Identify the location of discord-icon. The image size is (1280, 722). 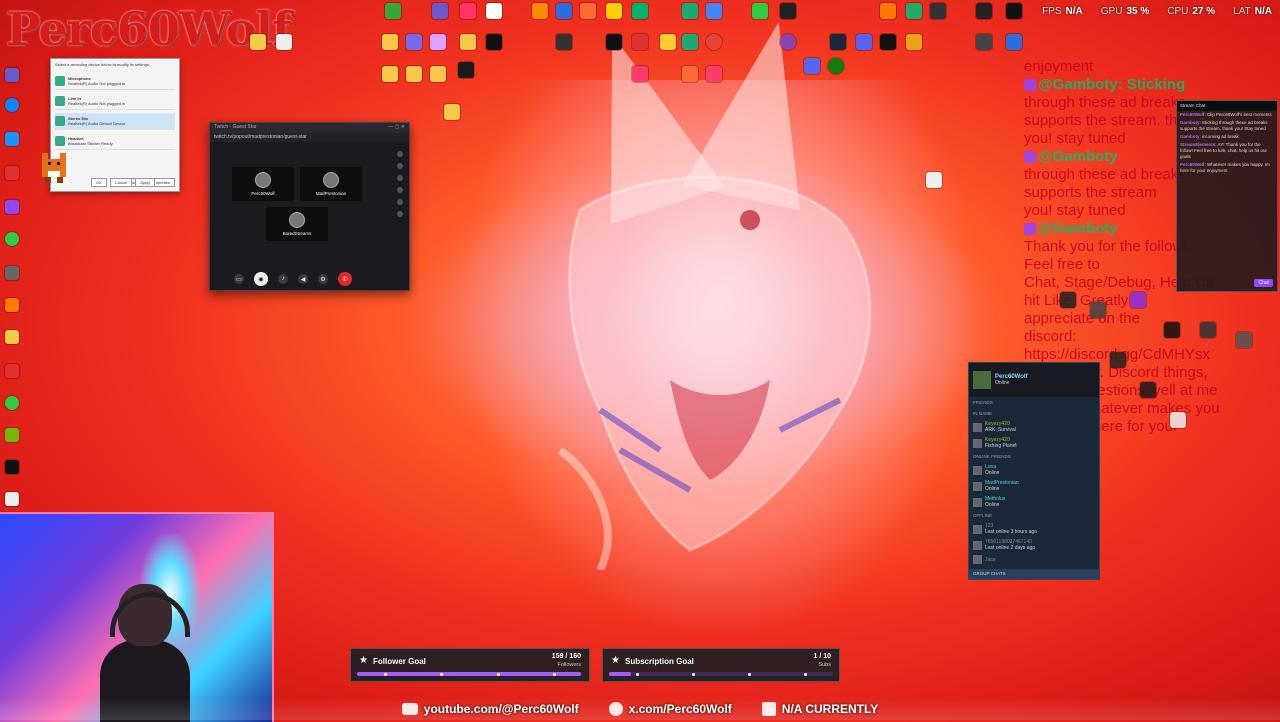
(812, 66).